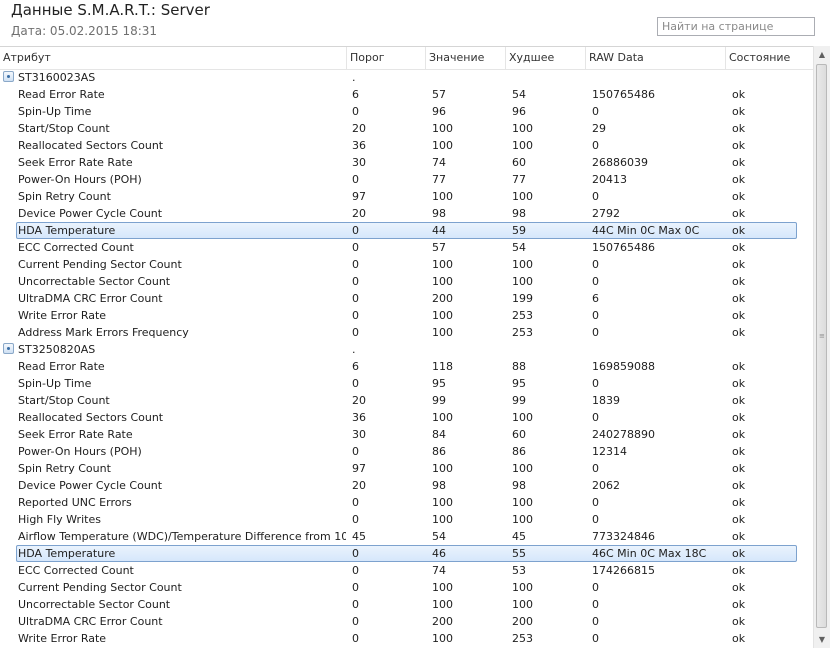 This screenshot has height=648, width=830. What do you see at coordinates (658, 77) in the screenshot?
I see `cell-raw` at bounding box center [658, 77].